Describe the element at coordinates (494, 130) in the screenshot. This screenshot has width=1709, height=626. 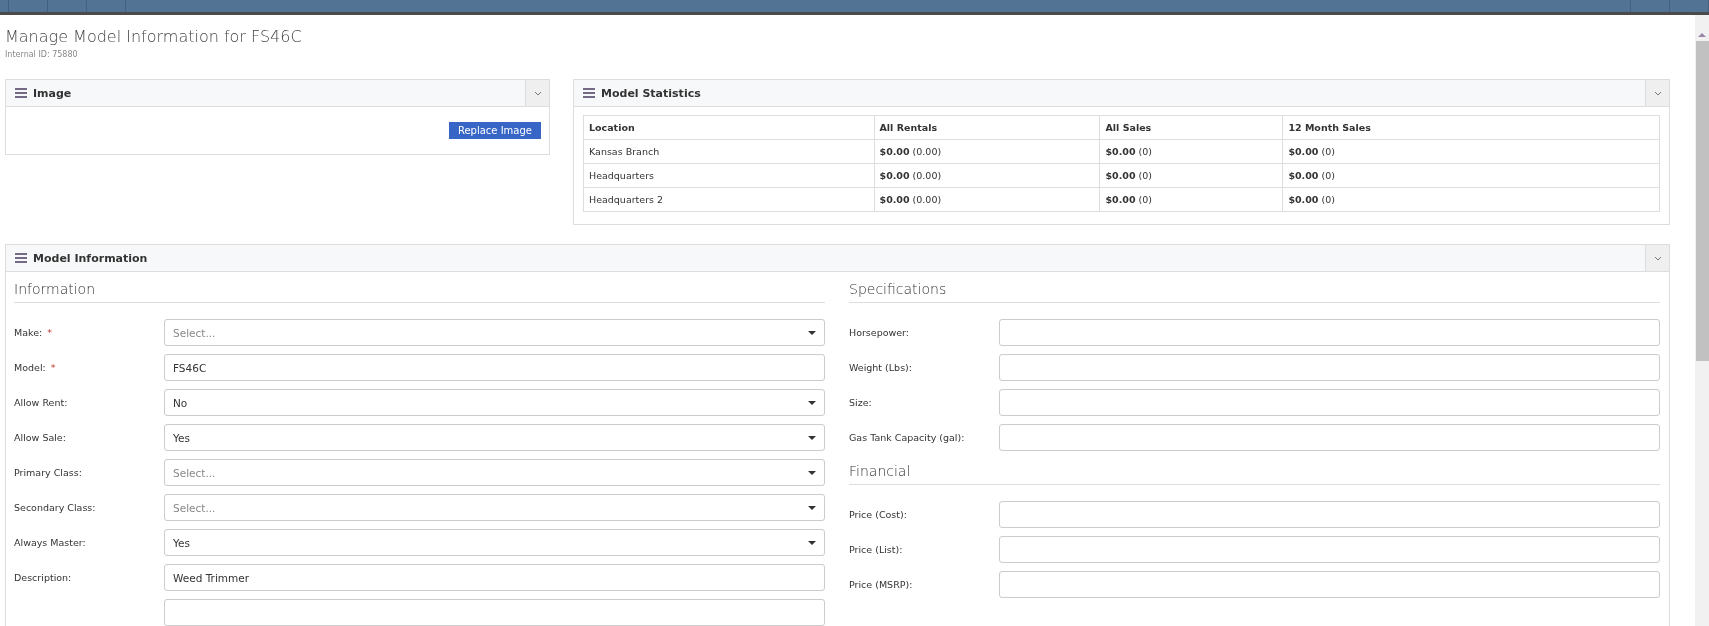
I see `replace-image-button: Replace Image` at that location.